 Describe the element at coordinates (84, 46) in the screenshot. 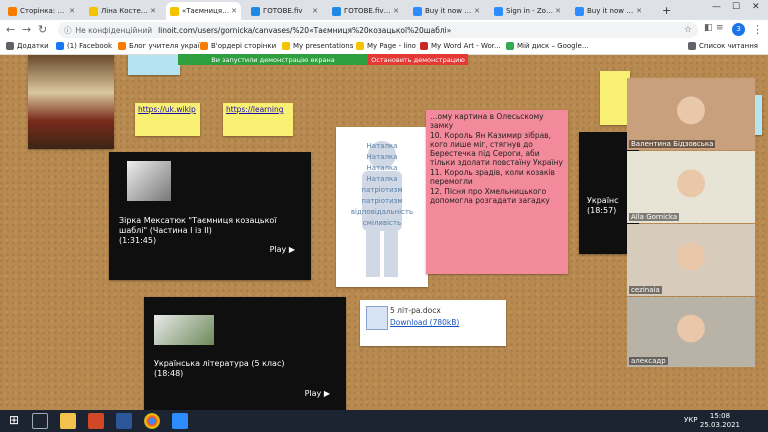

I see `bookmark-item: (1) Facebook` at that location.